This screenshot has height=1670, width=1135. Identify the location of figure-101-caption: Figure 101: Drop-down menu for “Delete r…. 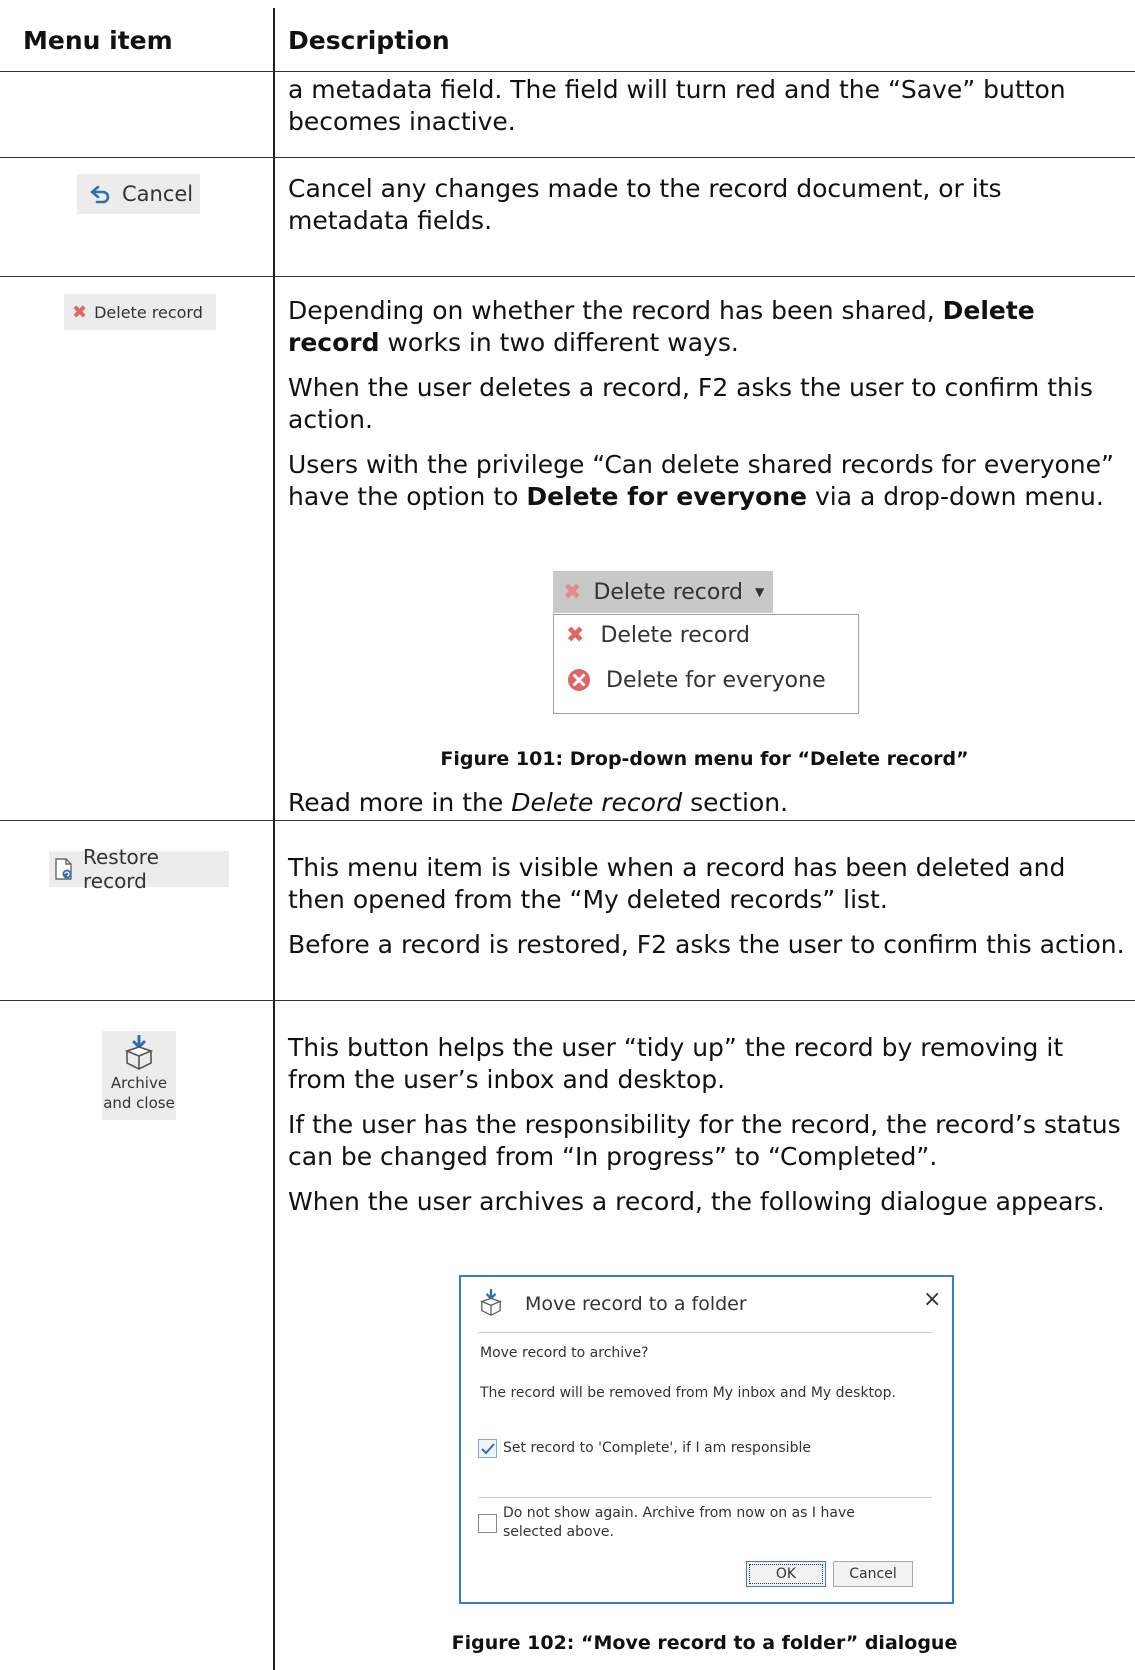
(704, 759).